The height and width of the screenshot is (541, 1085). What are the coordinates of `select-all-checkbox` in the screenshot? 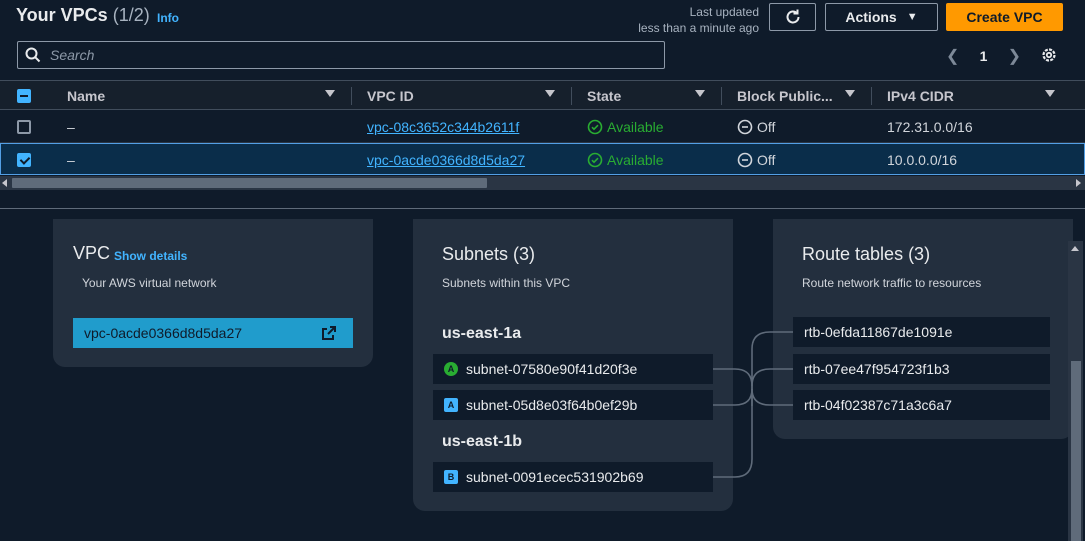 It's located at (24, 95).